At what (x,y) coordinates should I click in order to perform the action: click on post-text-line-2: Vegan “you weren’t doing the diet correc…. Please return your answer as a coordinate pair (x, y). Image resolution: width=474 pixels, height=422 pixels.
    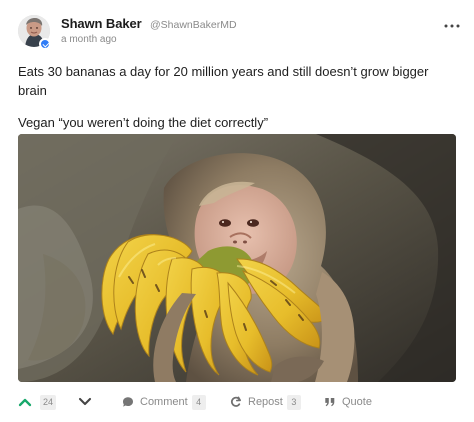
    Looking at the image, I should click on (143, 122).